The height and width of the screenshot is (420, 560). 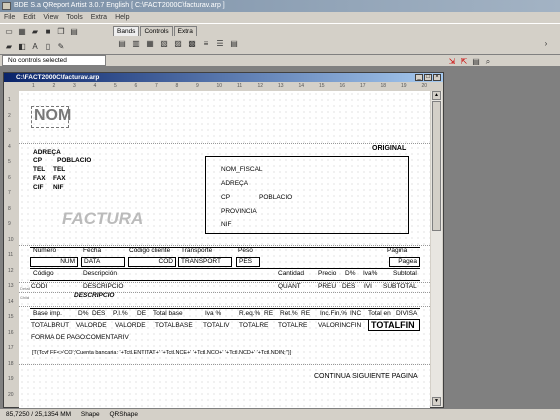 I want to click on menu-tools: Tools, so click(x=74, y=17).